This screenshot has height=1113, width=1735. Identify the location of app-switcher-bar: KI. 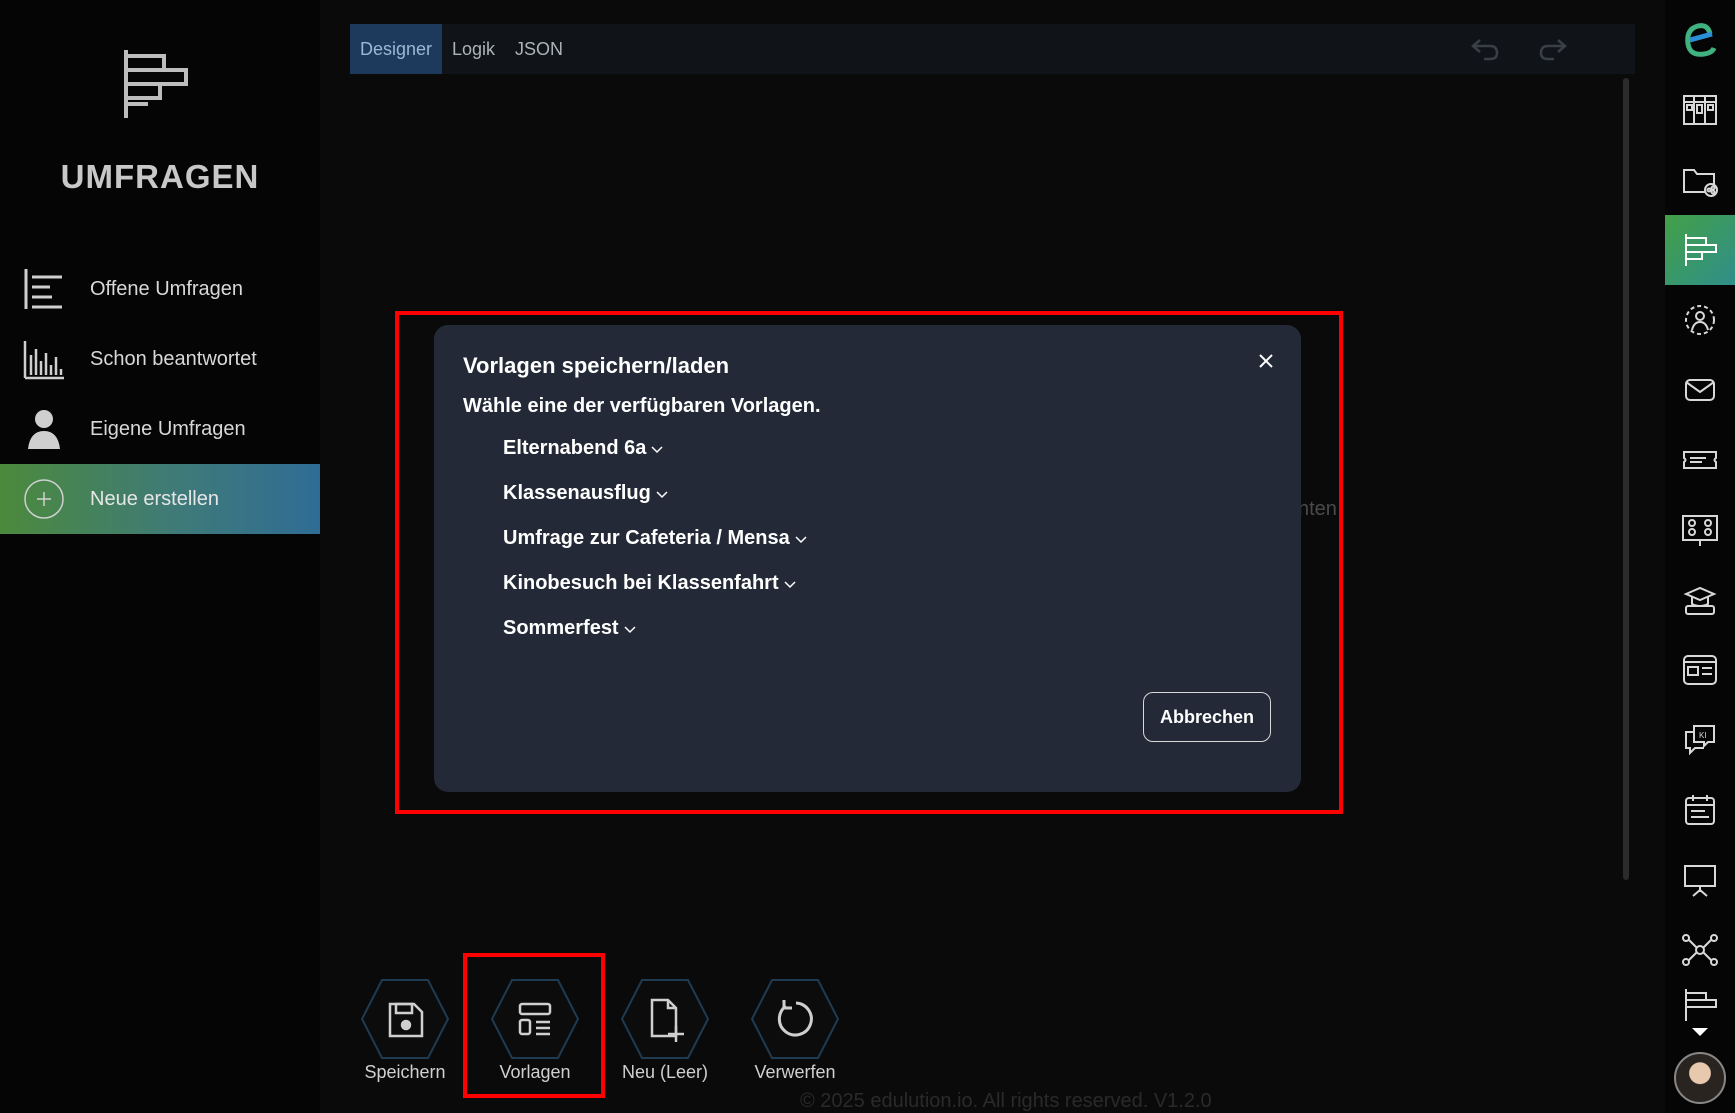
(1700, 556).